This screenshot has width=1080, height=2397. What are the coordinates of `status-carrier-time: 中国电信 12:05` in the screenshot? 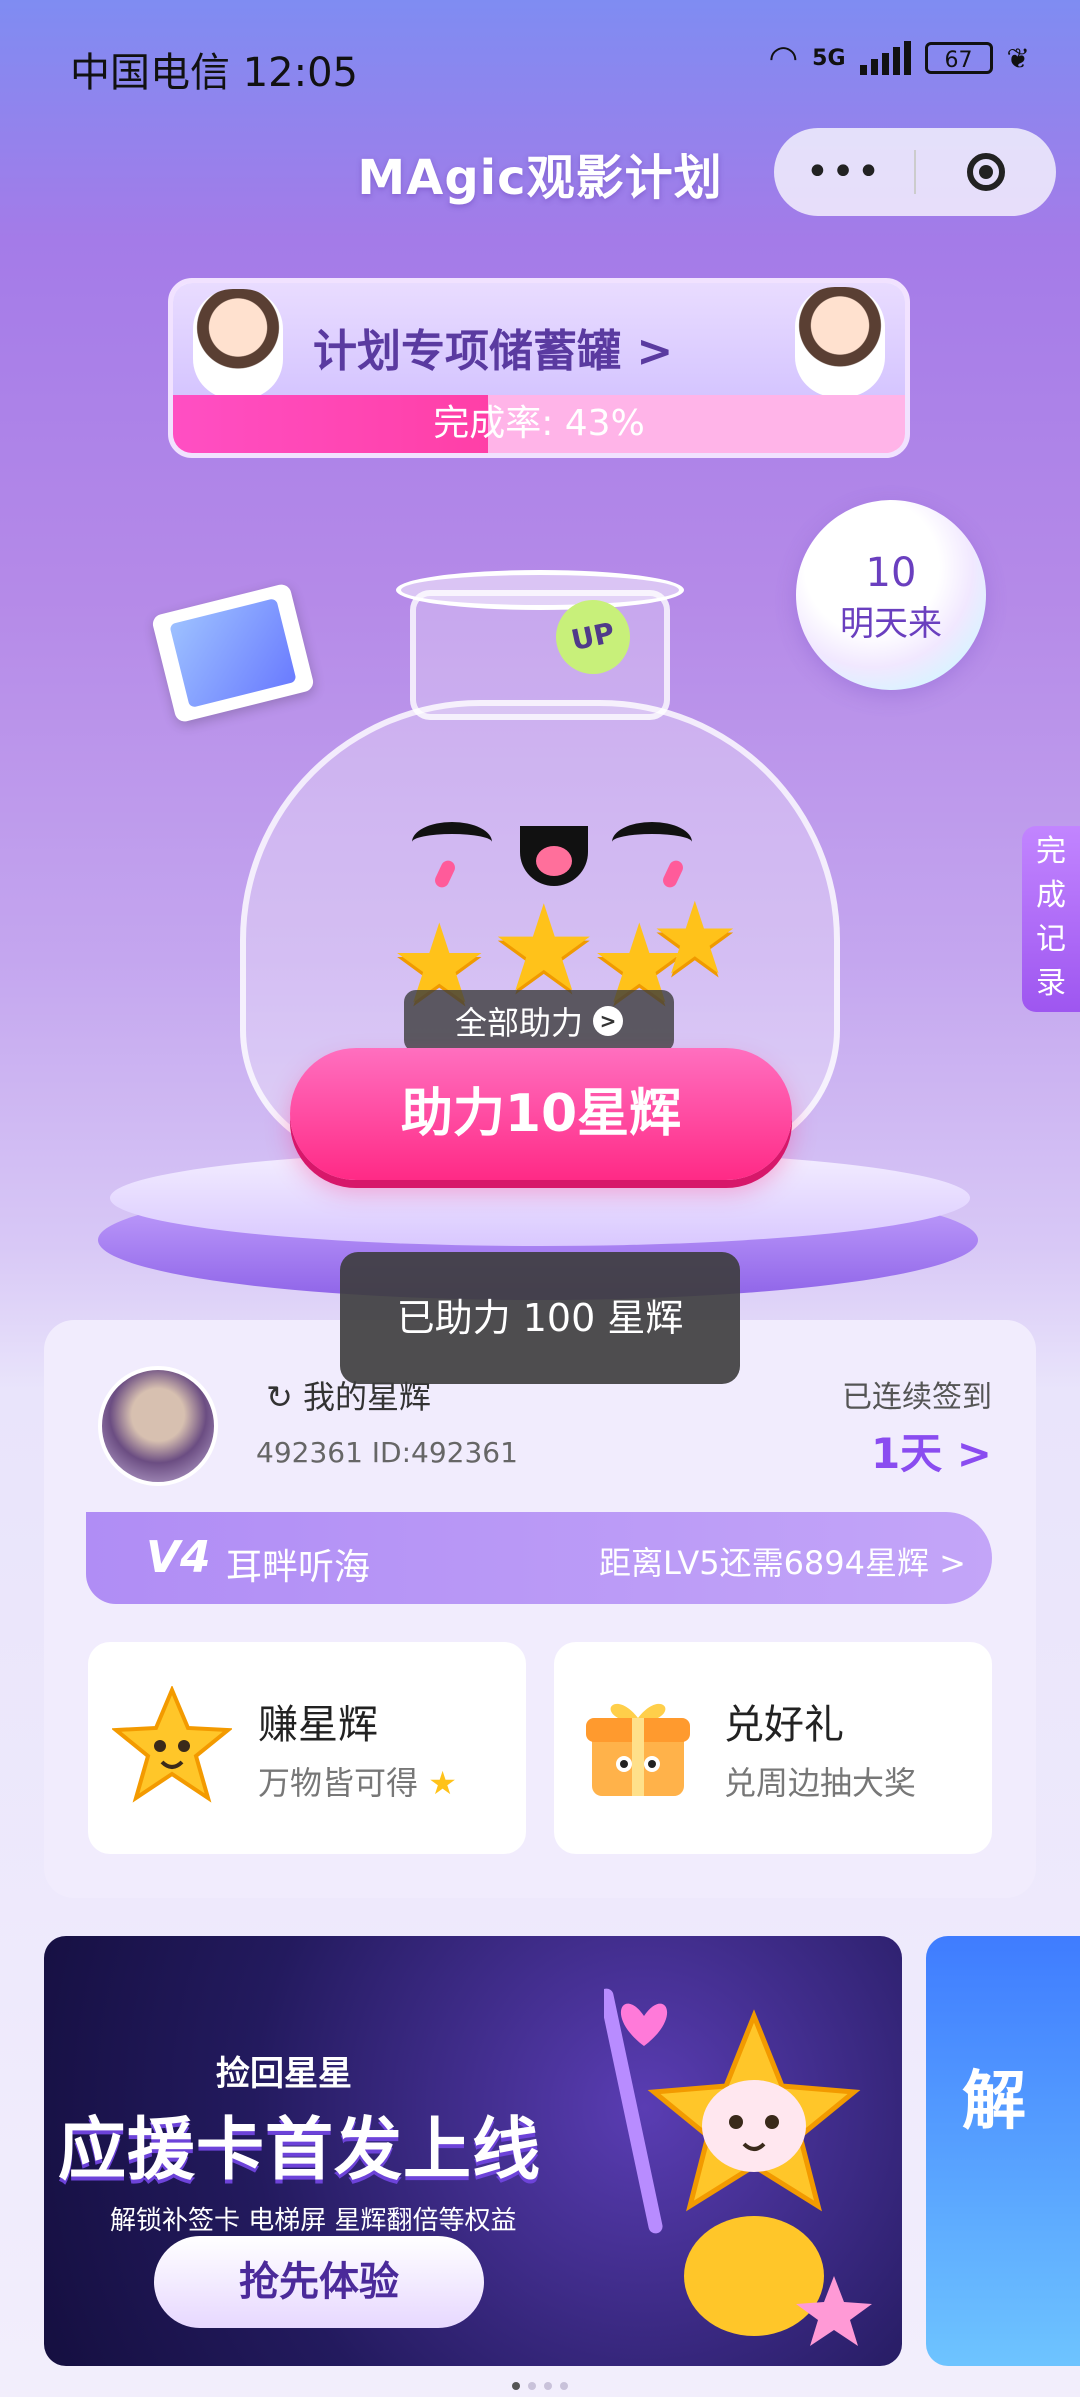 It's located at (214, 73).